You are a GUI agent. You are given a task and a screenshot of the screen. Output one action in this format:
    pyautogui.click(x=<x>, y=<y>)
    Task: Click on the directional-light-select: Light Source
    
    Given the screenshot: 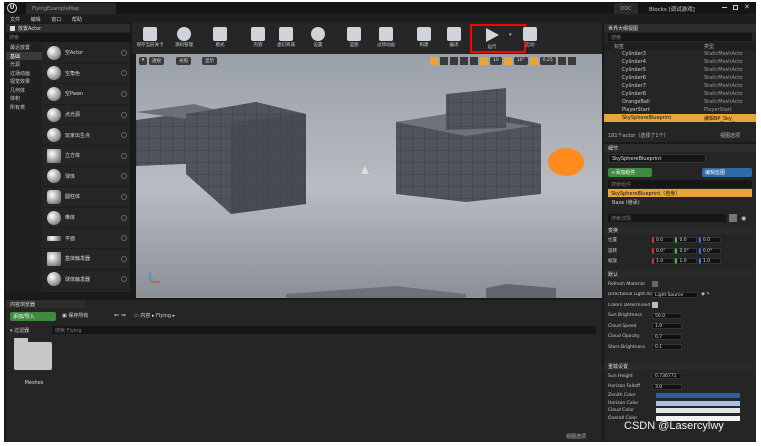 What is the action you would take?
    pyautogui.click(x=675, y=294)
    